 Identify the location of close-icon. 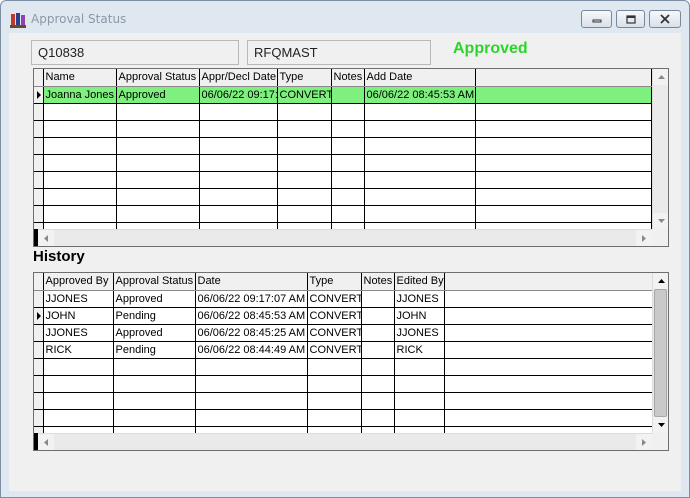
(665, 19).